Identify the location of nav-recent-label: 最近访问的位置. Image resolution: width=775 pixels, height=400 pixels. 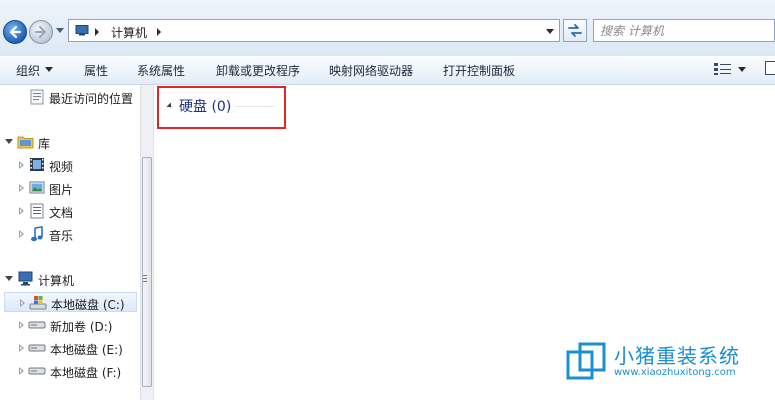
(91, 99).